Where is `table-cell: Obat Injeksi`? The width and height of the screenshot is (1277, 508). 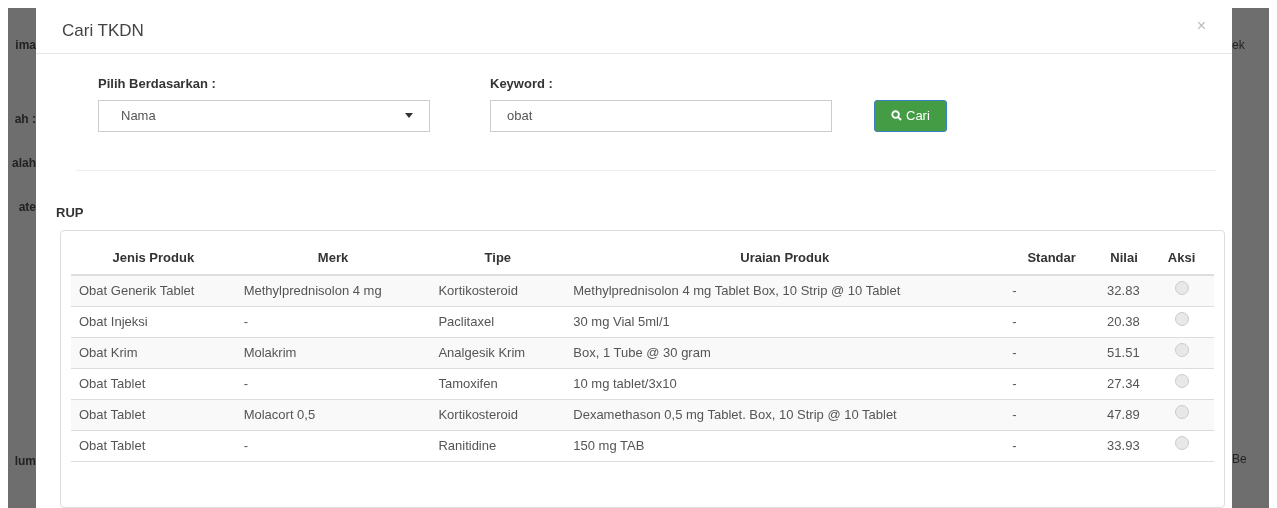 table-cell: Obat Injeksi is located at coordinates (153, 322).